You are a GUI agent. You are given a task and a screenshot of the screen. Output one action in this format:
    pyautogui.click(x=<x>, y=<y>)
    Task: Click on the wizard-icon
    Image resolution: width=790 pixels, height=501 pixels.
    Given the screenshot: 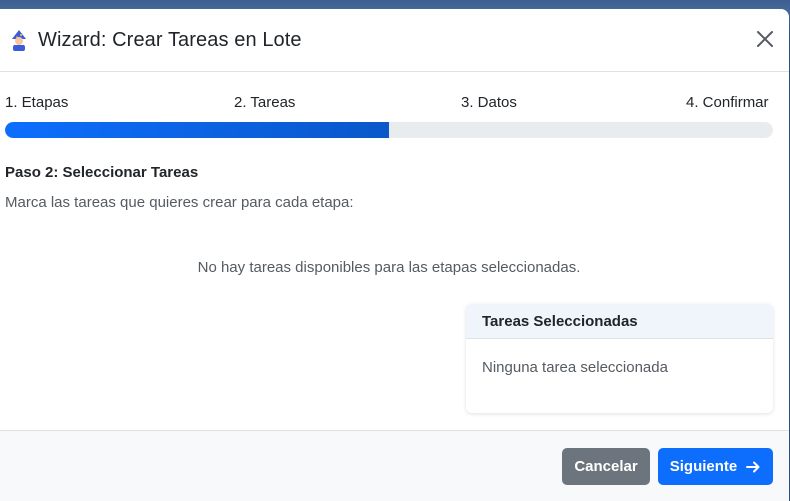 What is the action you would take?
    pyautogui.click(x=19, y=40)
    